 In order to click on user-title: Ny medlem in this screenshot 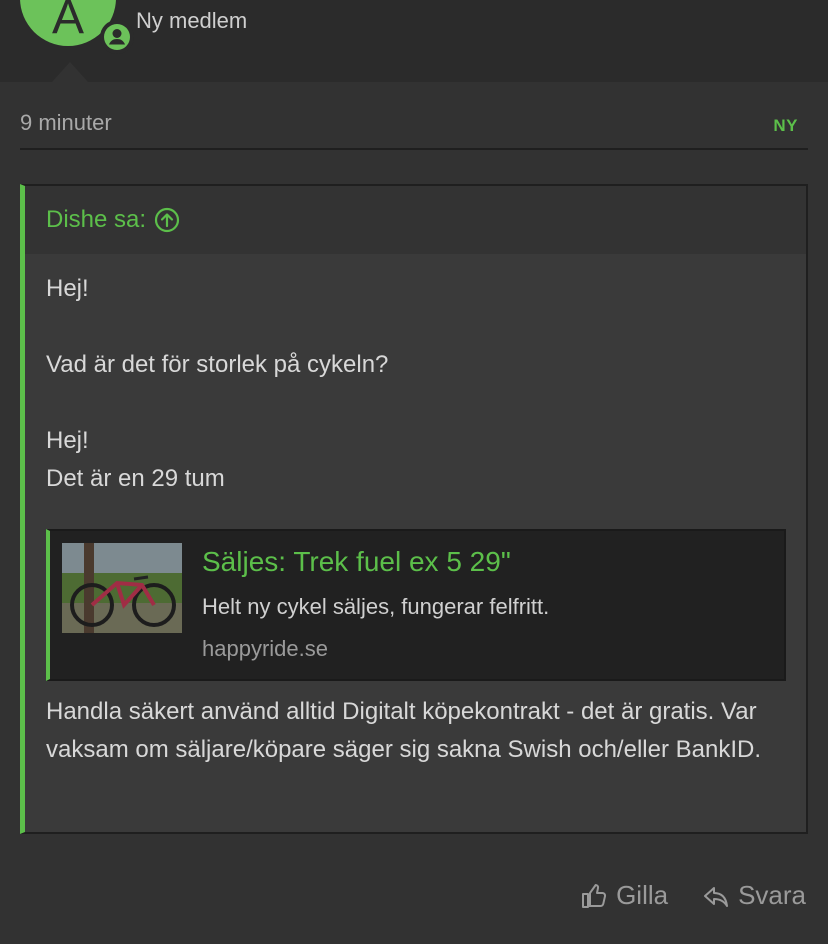, I will do `click(192, 20)`.